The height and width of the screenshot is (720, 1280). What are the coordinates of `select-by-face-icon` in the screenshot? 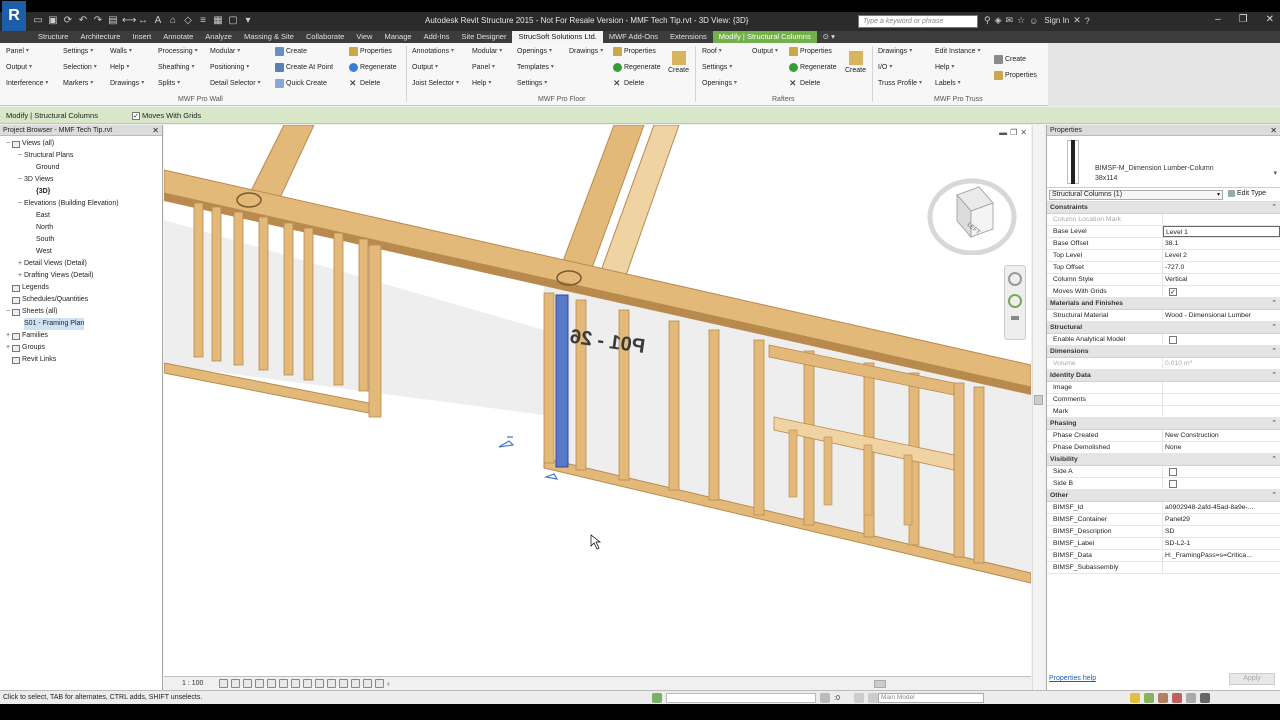 It's located at (1177, 698).